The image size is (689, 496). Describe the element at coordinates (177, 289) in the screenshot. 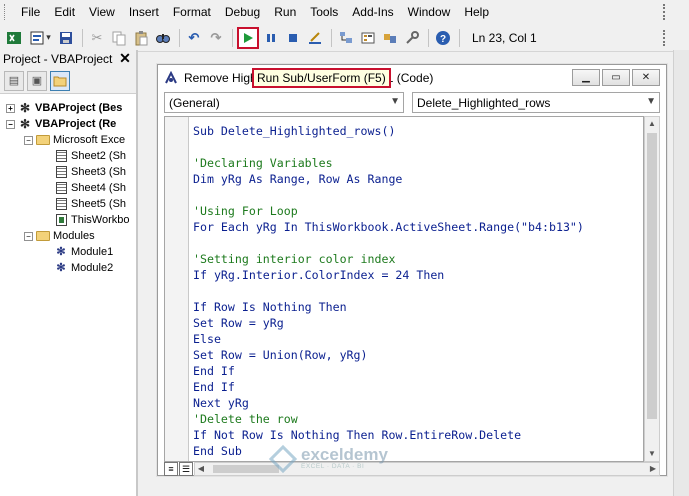

I see `margin-indicator-bar` at that location.